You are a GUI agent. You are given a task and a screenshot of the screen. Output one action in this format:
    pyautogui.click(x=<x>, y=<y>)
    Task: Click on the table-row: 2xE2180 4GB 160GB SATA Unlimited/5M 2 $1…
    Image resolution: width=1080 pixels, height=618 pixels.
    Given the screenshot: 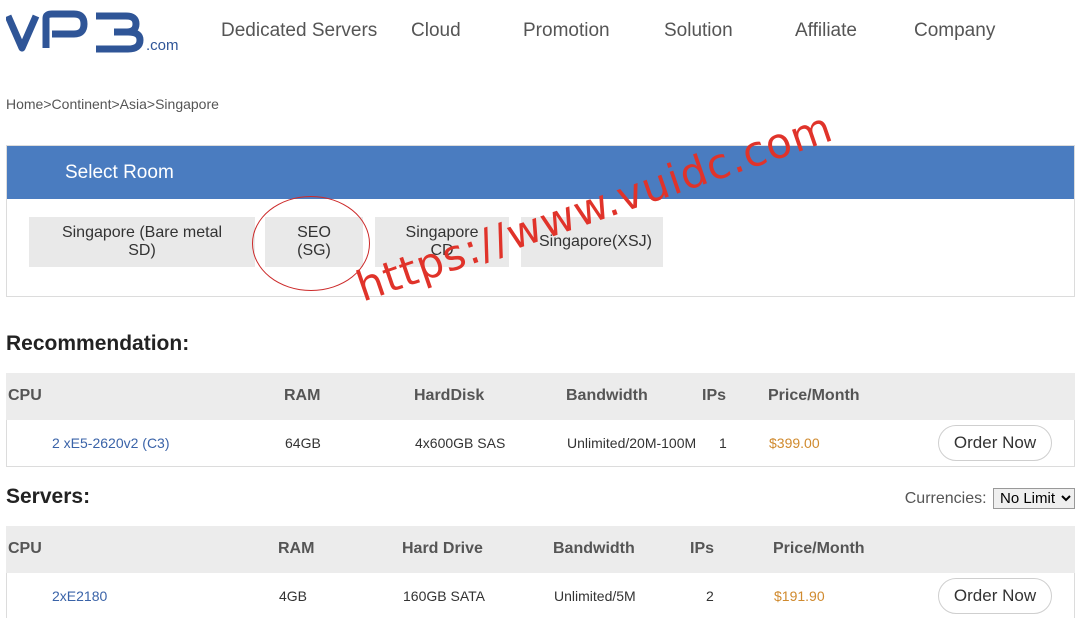 What is the action you would take?
    pyautogui.click(x=540, y=595)
    